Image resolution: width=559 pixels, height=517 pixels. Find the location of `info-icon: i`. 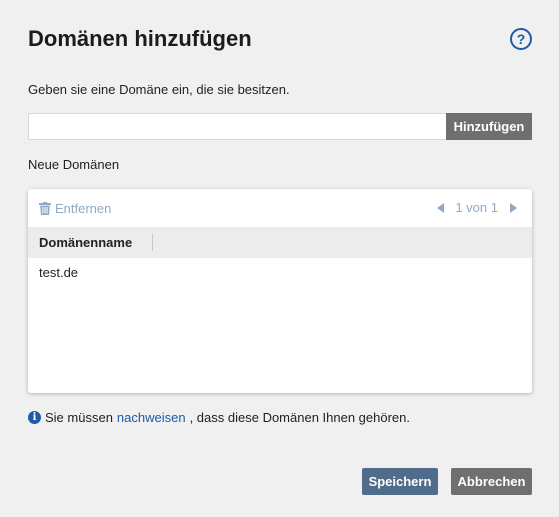

info-icon: i is located at coordinates (34, 417).